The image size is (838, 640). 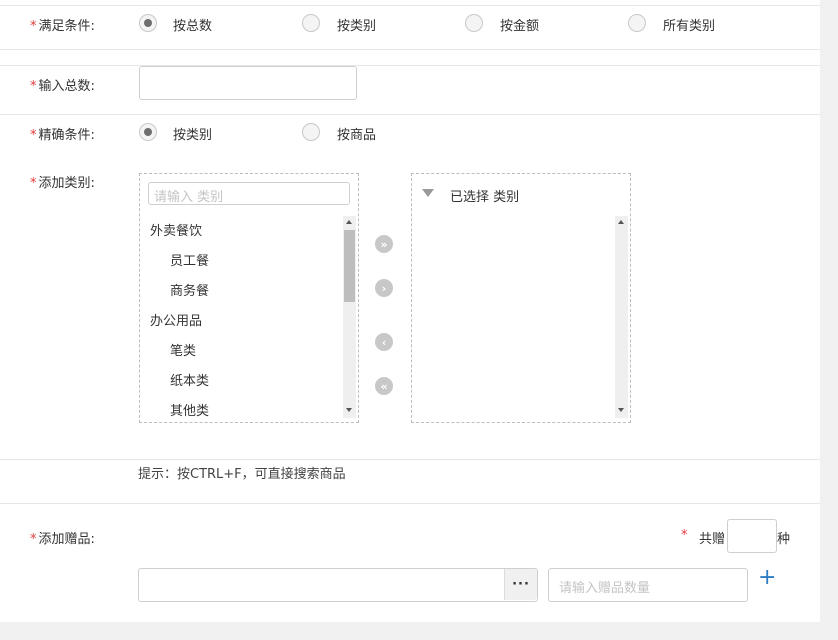 I want to click on add-gift-button: +, so click(x=767, y=578).